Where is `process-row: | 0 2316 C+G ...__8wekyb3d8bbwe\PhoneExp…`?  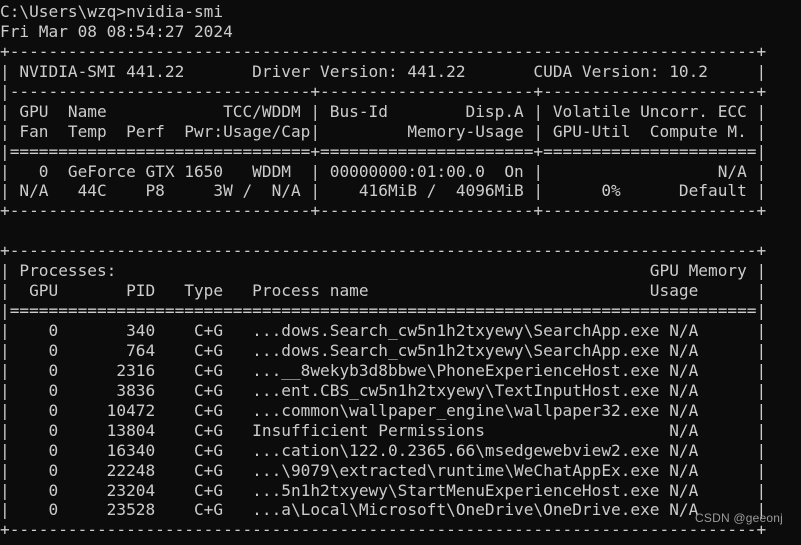 process-row: | 0 2316 C+G ...__8wekyb3d8bbwe\PhoneExp… is located at coordinates (383, 370).